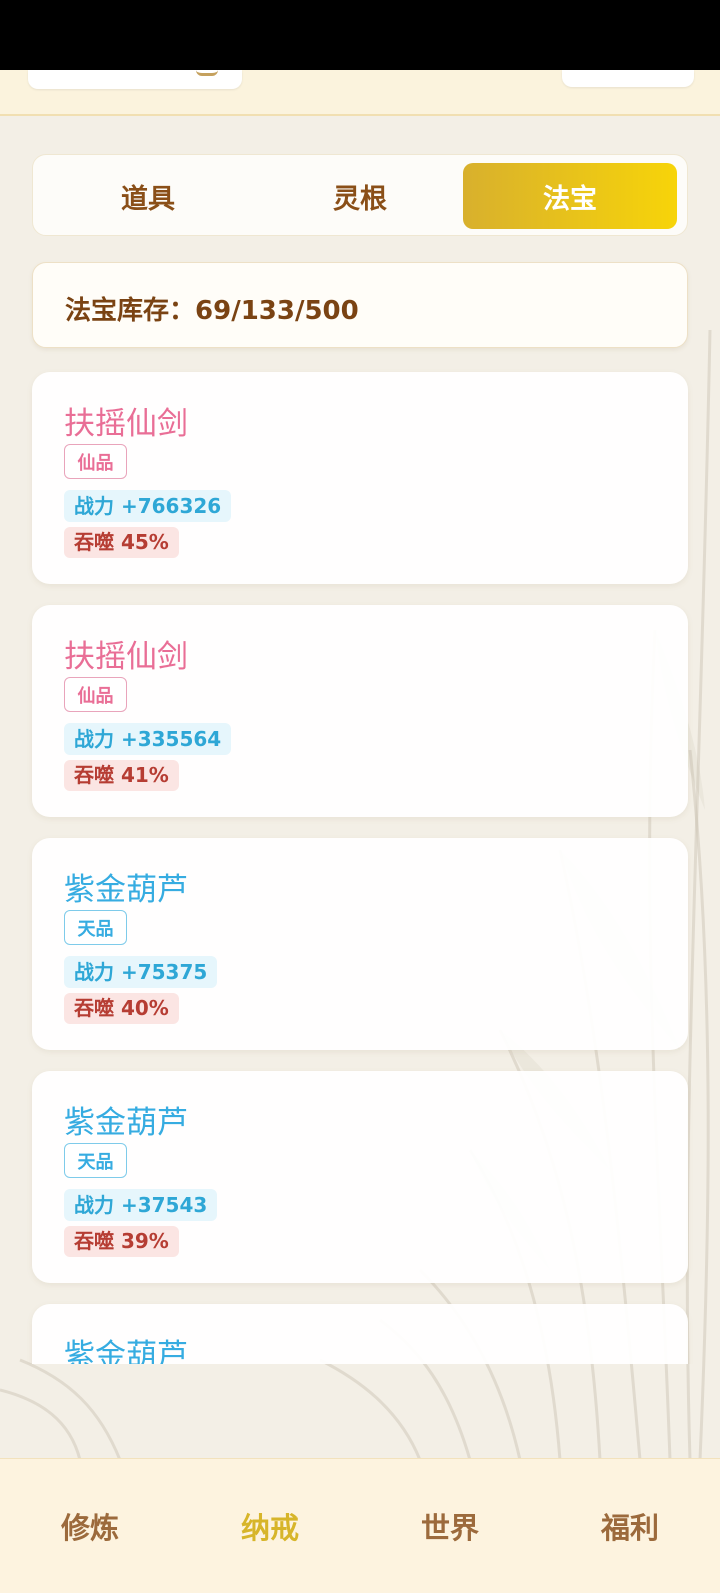 The height and width of the screenshot is (1593, 720). Describe the element at coordinates (121, 542) in the screenshot. I see `devour-stat: 吞噬 45%` at that location.